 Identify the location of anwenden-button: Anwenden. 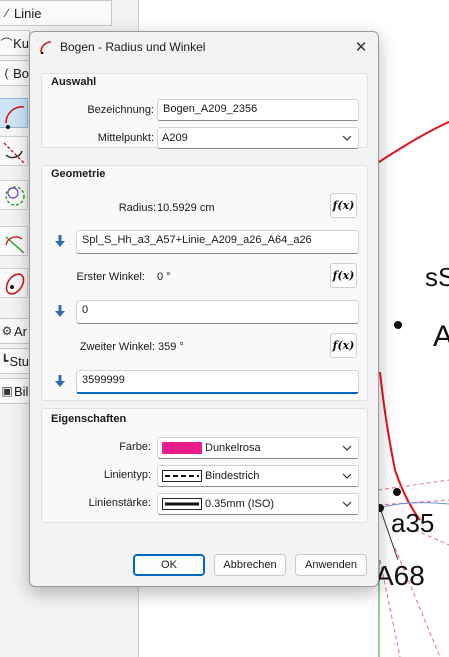
(331, 565).